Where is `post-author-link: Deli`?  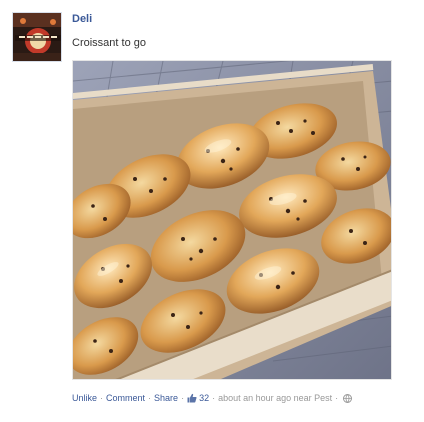 post-author-link: Deli is located at coordinates (82, 19).